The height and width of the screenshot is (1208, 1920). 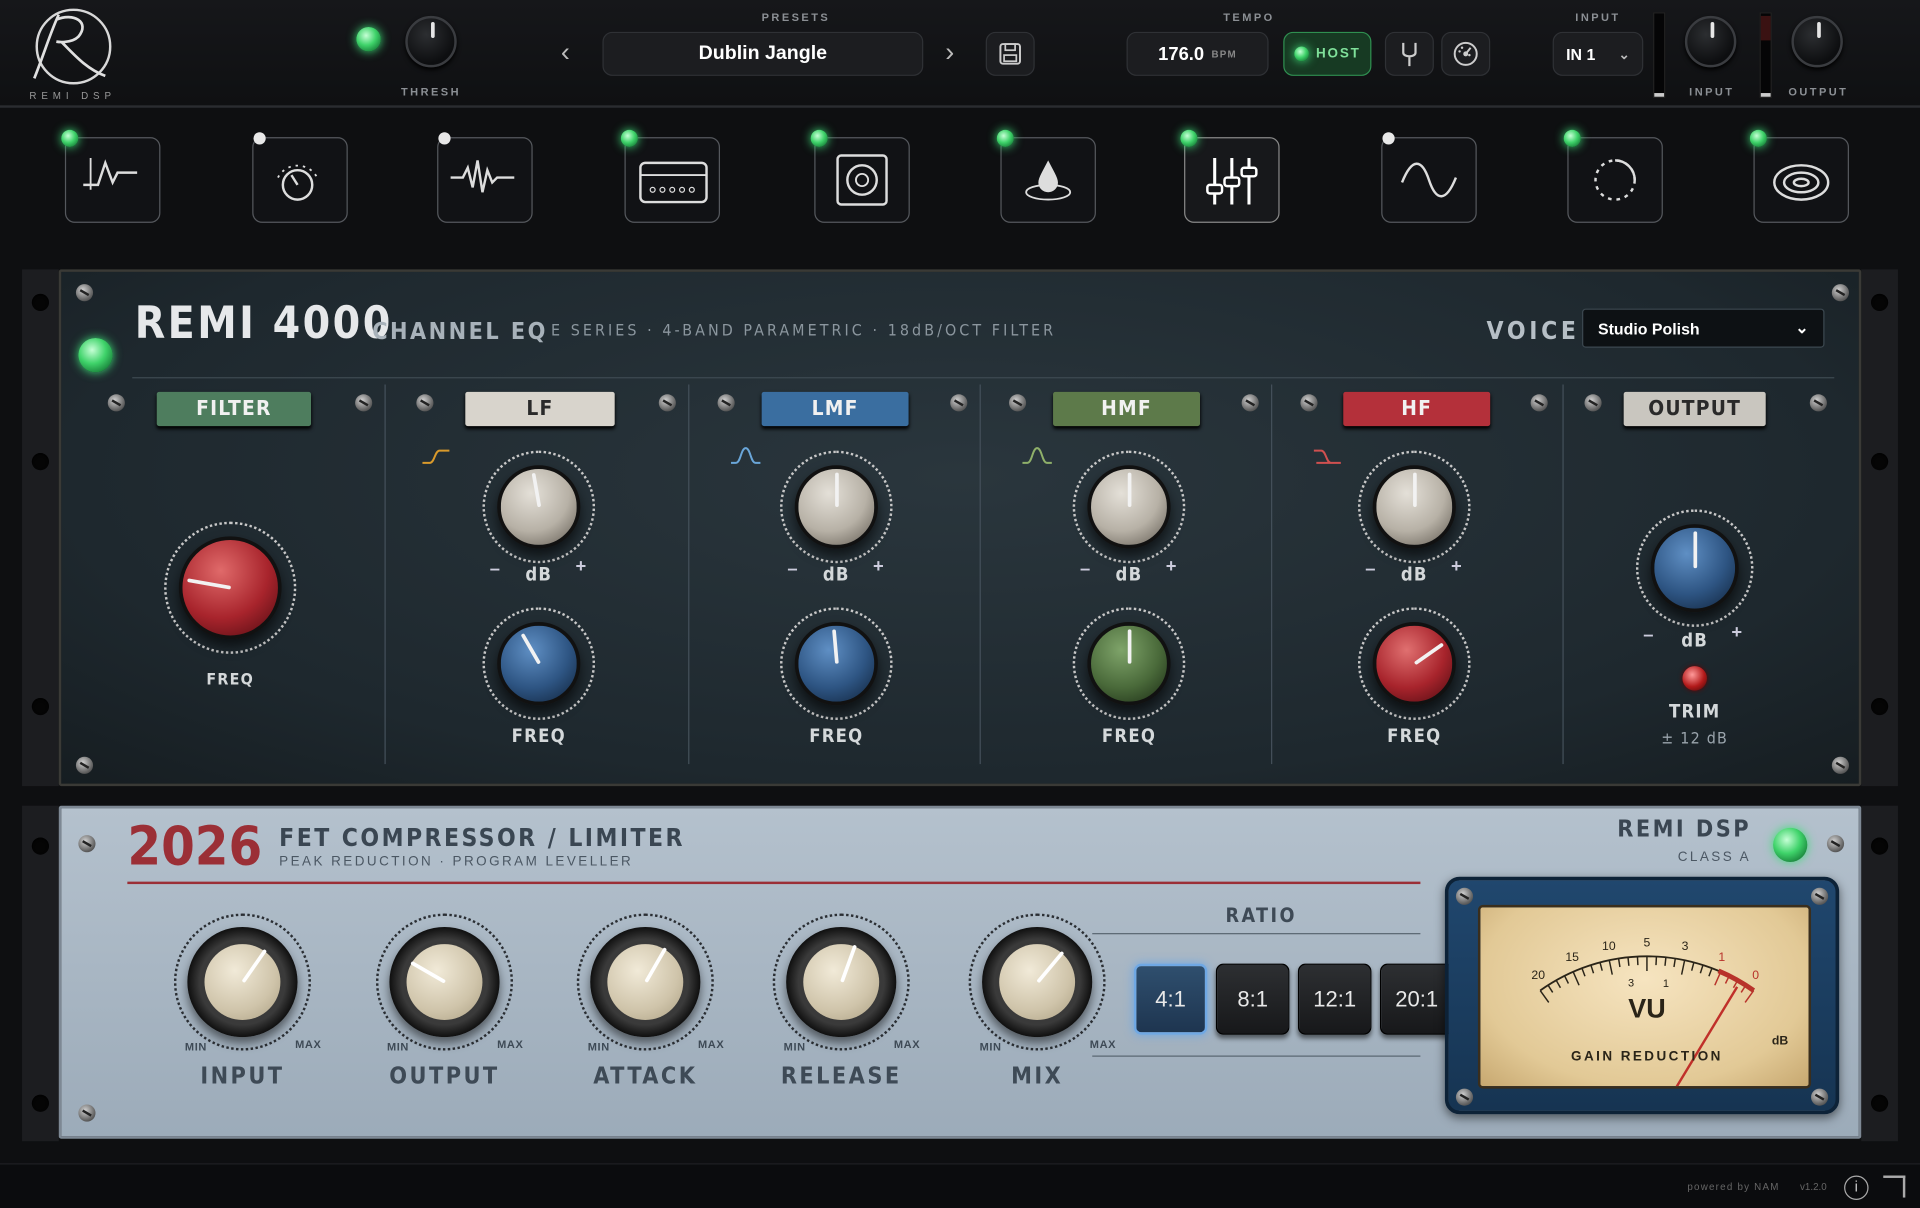 I want to click on vu-scale-label: 20, so click(x=1538, y=975).